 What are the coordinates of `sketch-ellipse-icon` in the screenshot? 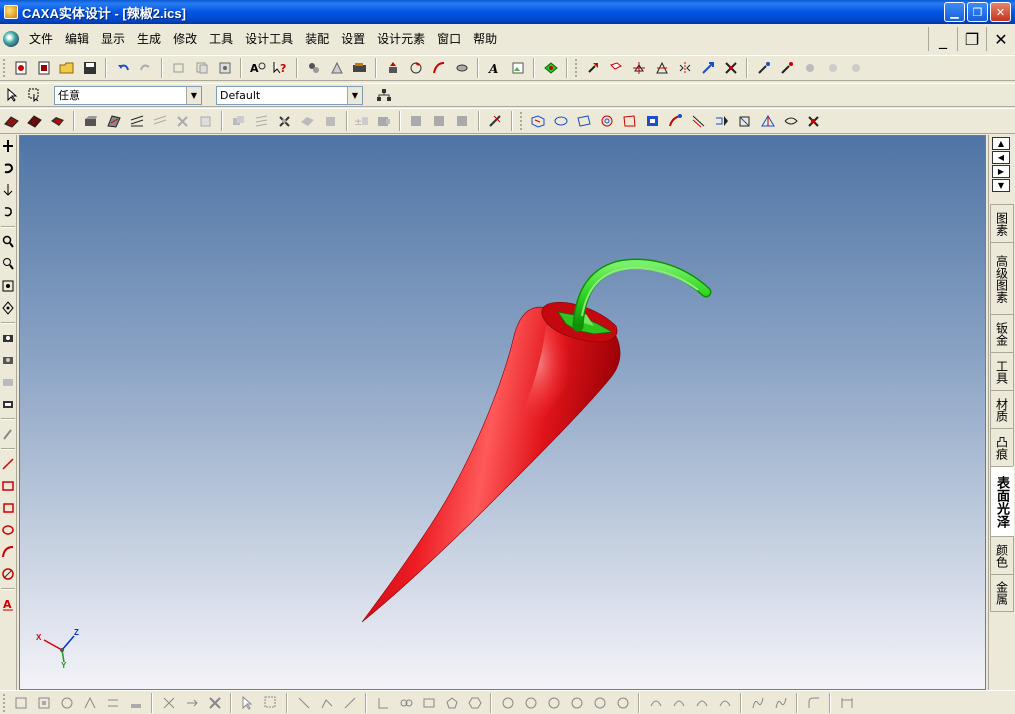 It's located at (8, 574).